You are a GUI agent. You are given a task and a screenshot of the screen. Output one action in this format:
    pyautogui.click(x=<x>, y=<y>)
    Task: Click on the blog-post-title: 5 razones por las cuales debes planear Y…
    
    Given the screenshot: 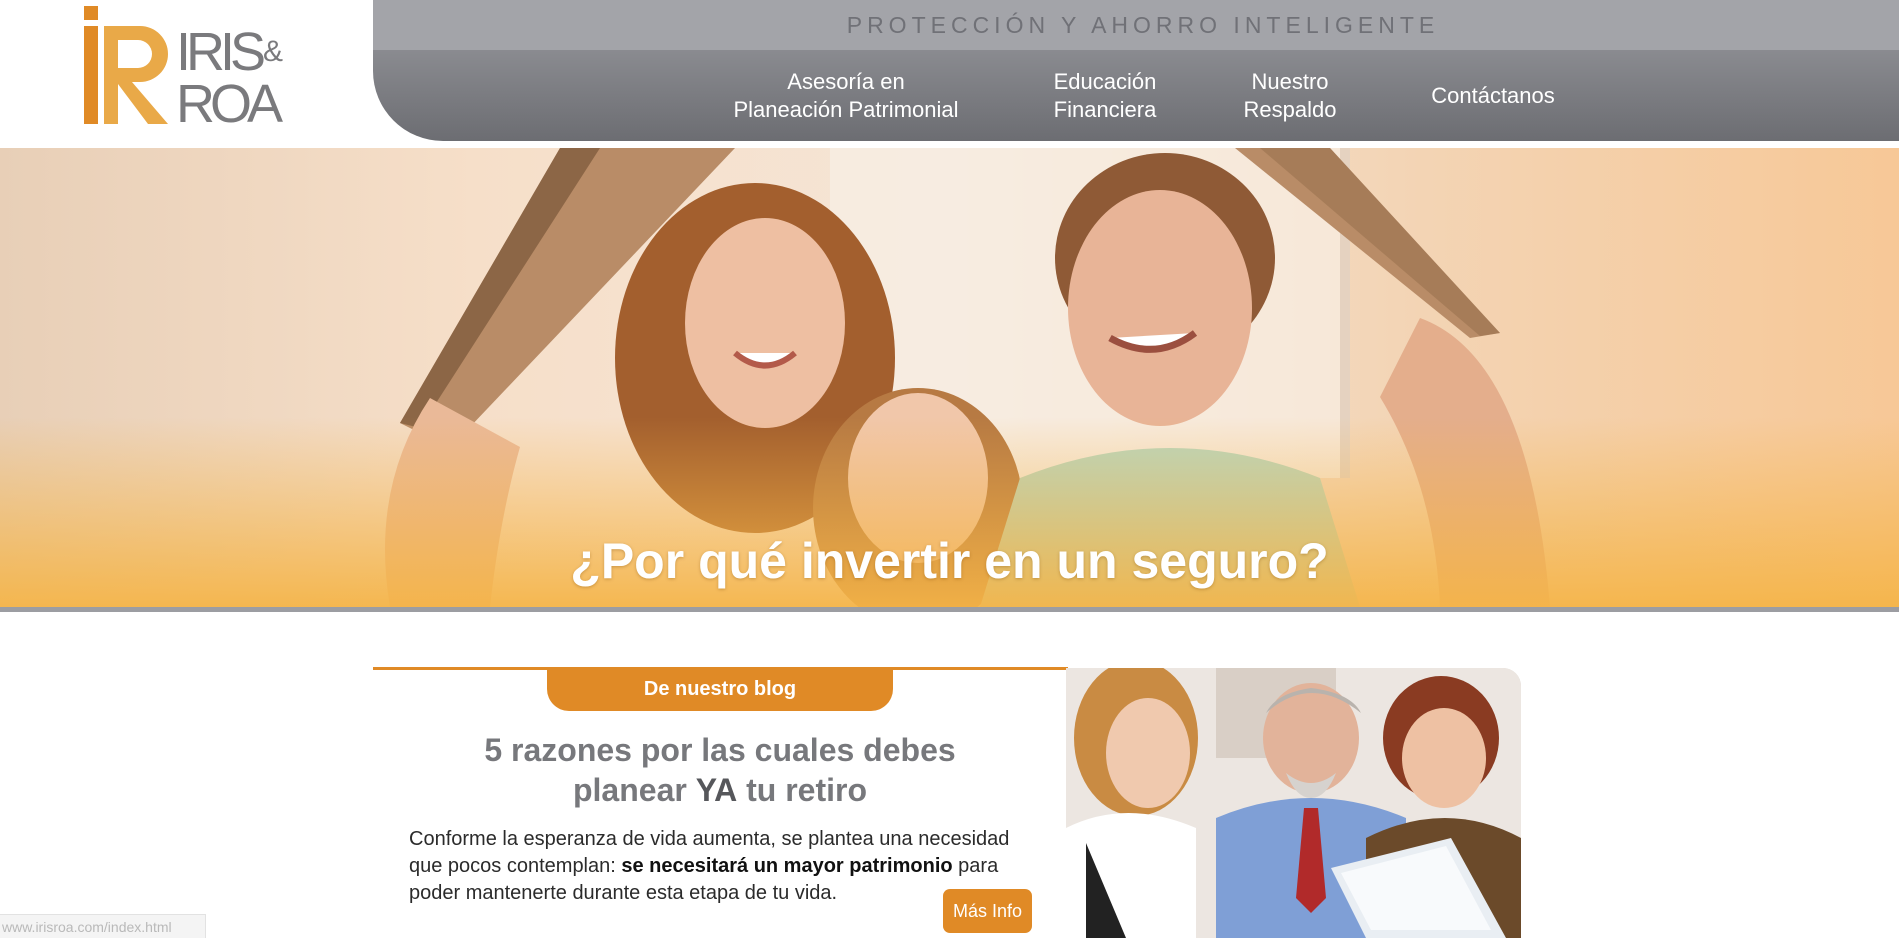 What is the action you would take?
    pyautogui.click(x=720, y=770)
    